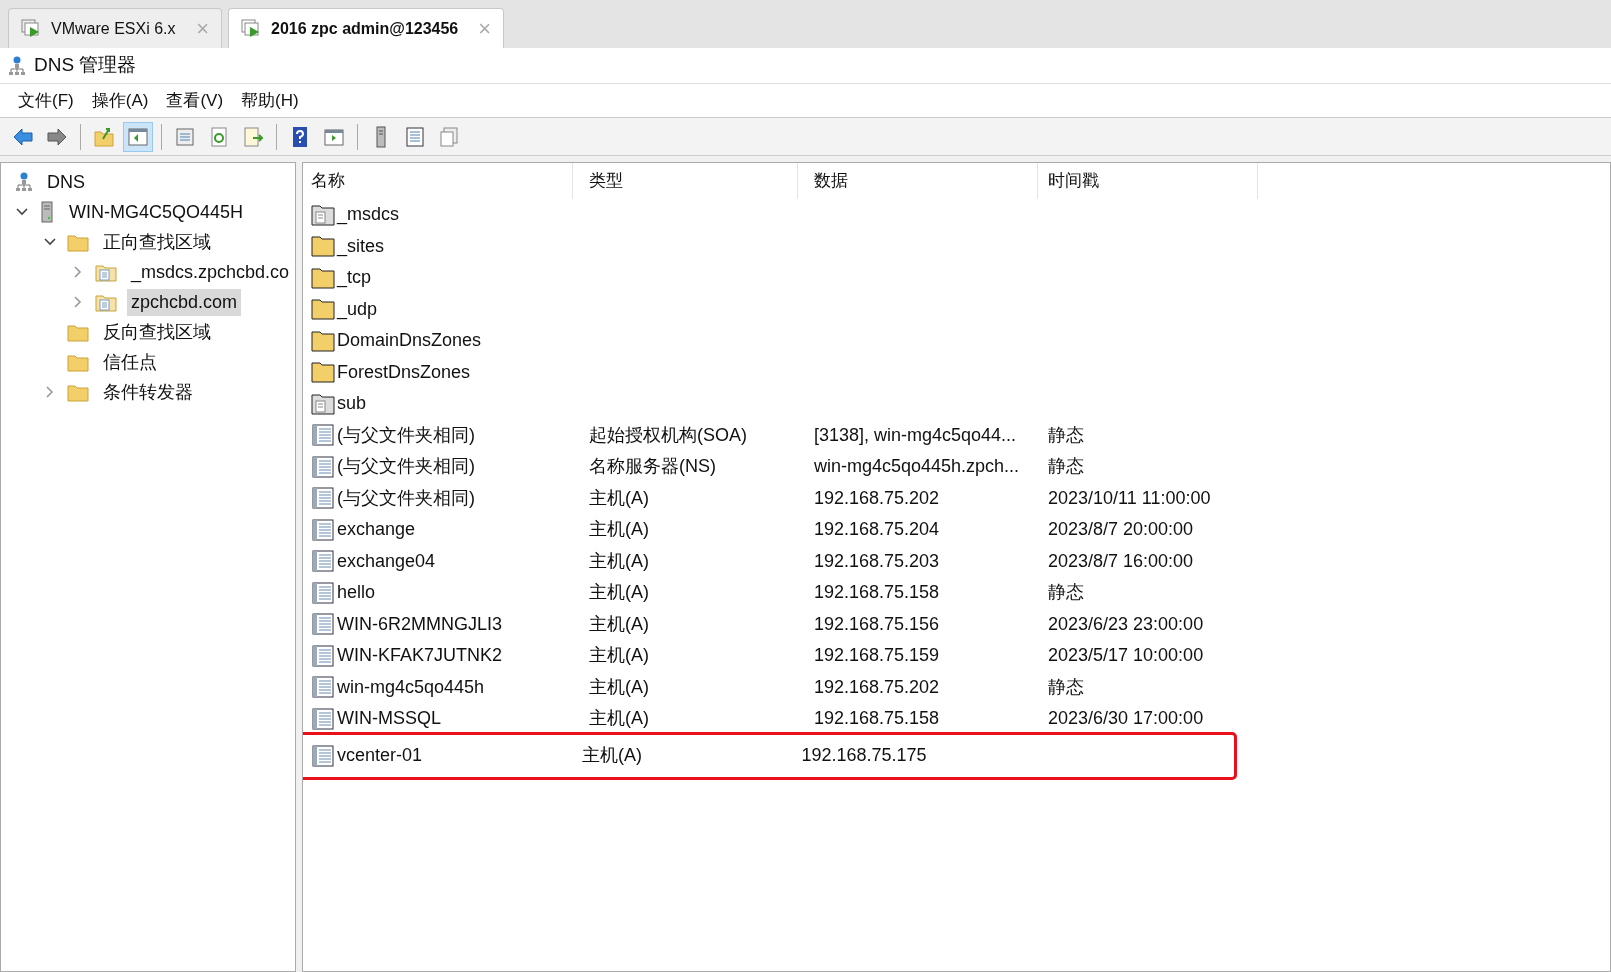  I want to click on table-row: _udp, so click(960, 309).